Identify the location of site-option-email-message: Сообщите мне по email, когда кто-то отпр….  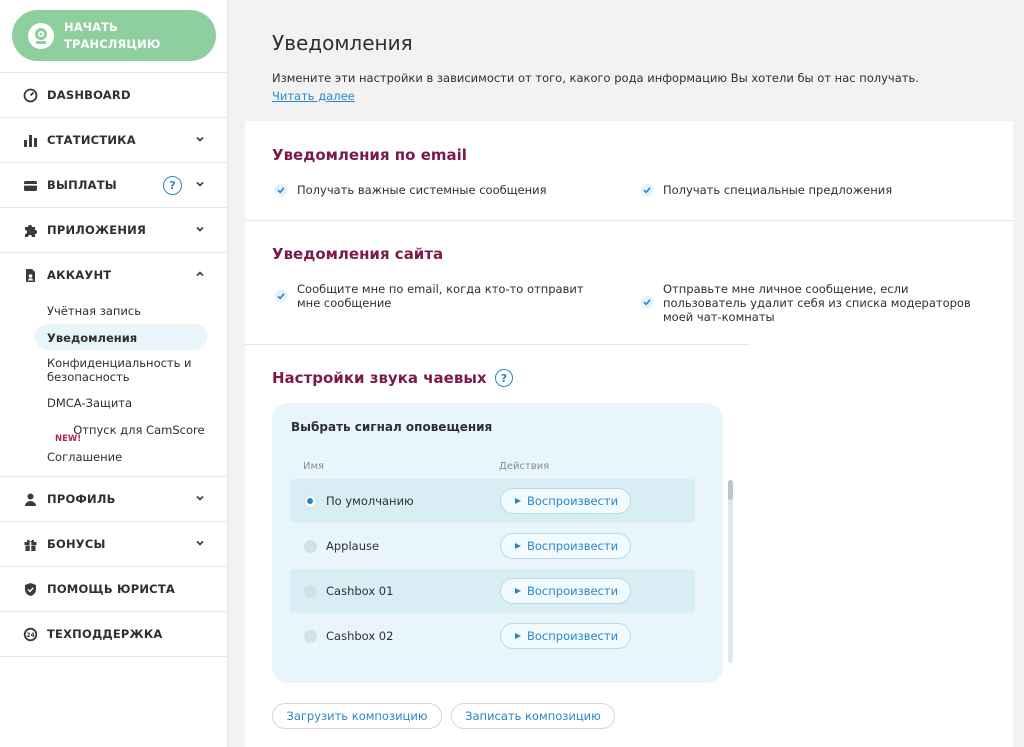
(434, 296).